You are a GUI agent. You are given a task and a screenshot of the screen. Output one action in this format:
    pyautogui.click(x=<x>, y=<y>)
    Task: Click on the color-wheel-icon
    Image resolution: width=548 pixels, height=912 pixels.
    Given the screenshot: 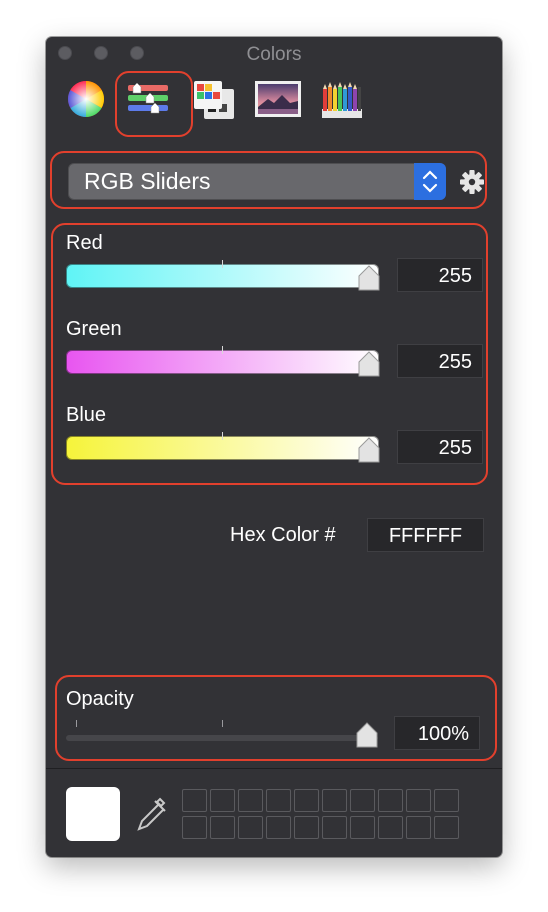 What is the action you would take?
    pyautogui.click(x=86, y=99)
    